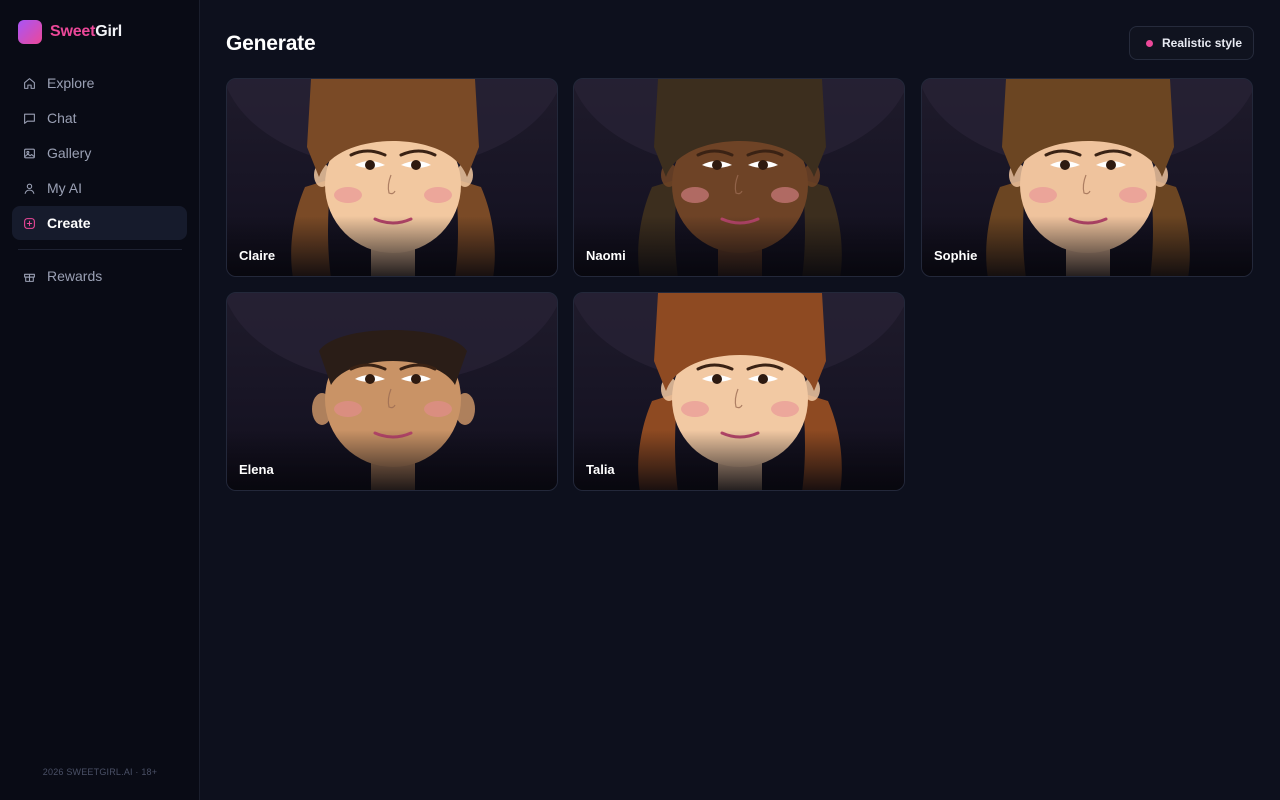 This screenshot has height=800, width=1280. Describe the element at coordinates (600, 469) in the screenshot. I see `character-name: Talia` at that location.